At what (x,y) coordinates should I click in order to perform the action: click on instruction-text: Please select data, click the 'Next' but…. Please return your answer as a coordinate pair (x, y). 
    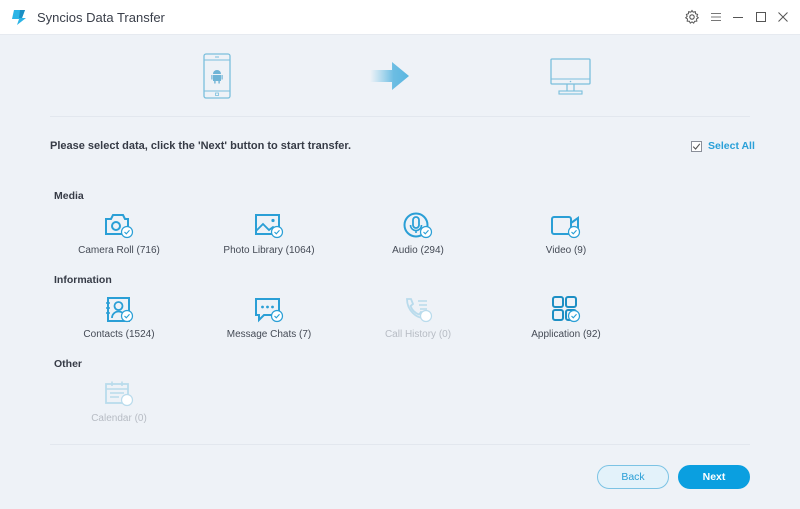
    Looking at the image, I should click on (201, 146).